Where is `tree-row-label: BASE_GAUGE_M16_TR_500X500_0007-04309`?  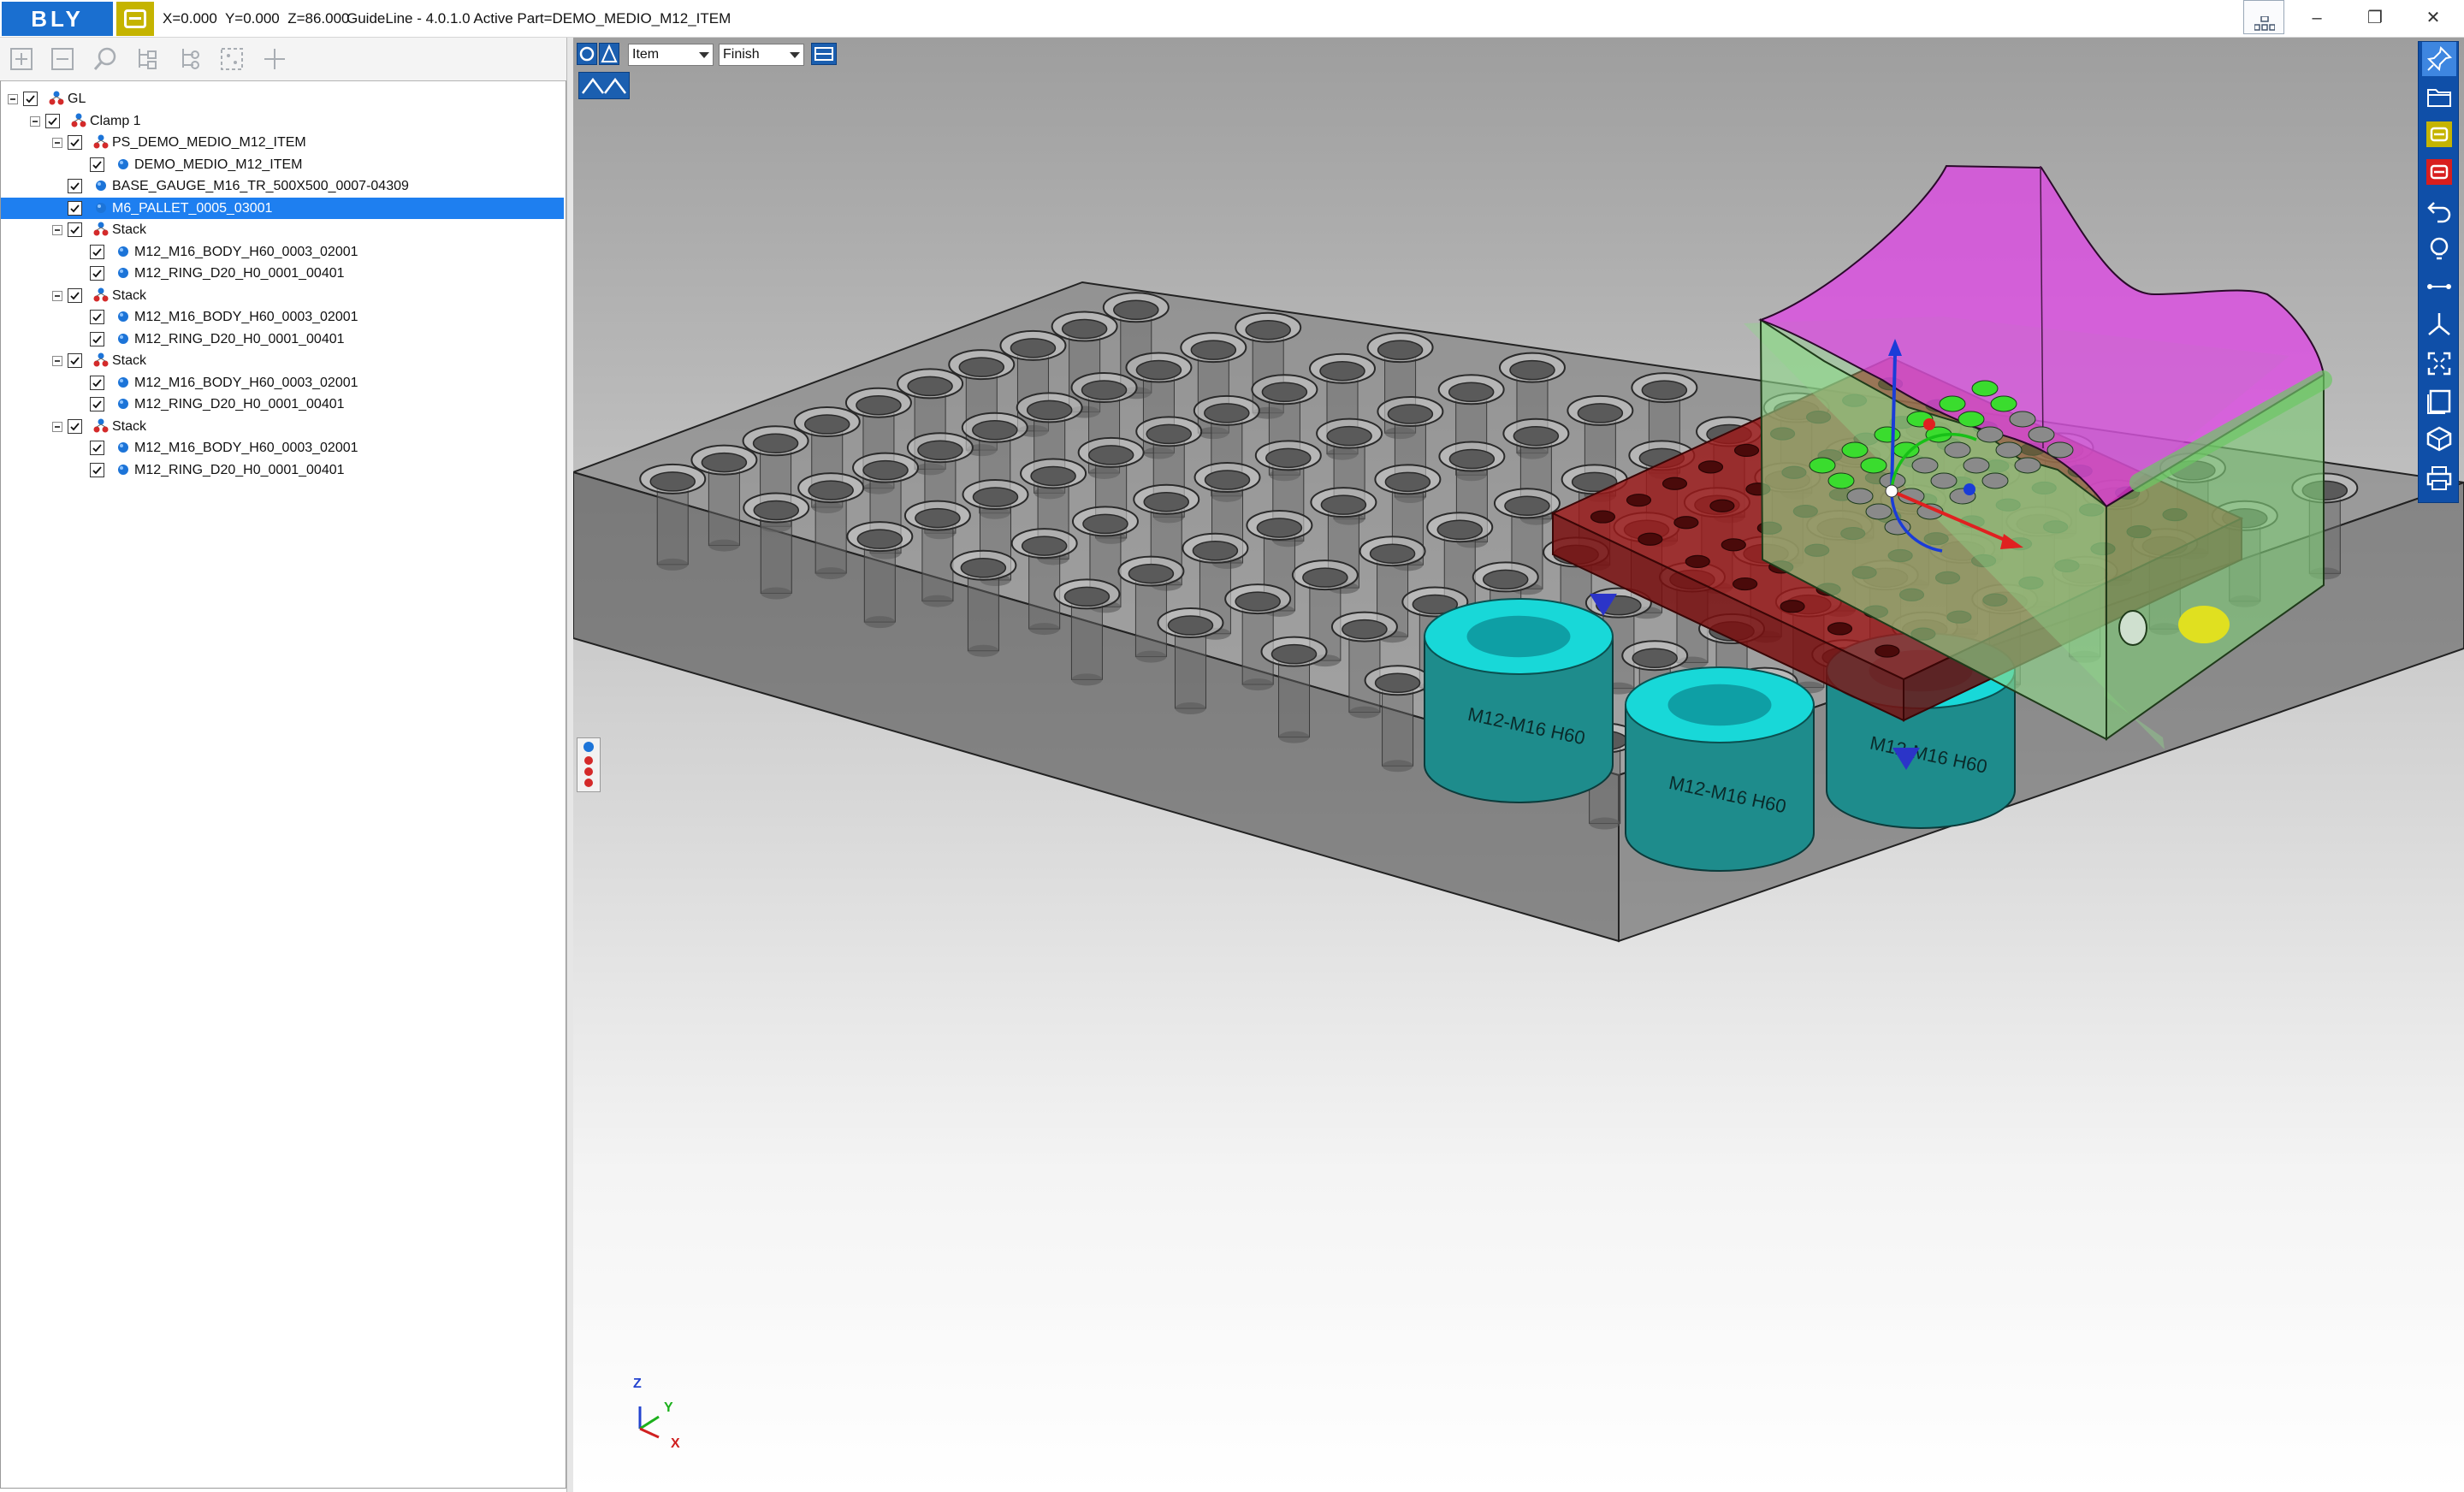
tree-row-label: BASE_GAUGE_M16_TR_500X500_0007-04309 is located at coordinates (260, 186).